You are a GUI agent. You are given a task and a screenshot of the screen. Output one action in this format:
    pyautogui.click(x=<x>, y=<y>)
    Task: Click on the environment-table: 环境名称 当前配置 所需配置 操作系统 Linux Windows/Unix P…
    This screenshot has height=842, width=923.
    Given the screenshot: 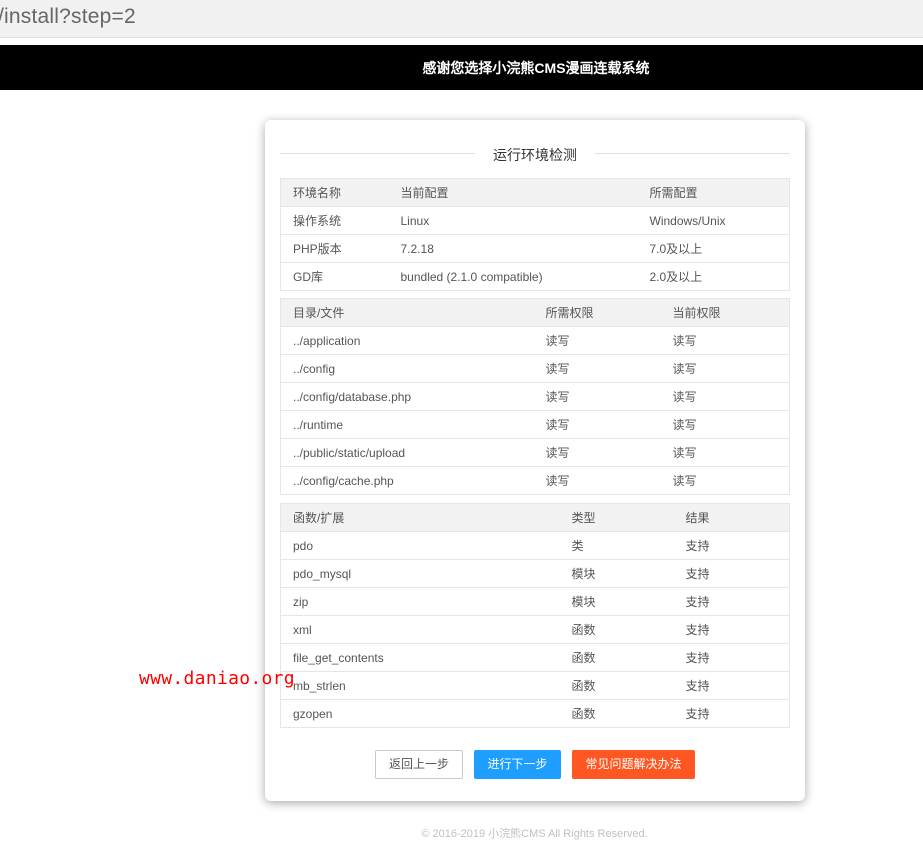 What is the action you would take?
    pyautogui.click(x=535, y=234)
    